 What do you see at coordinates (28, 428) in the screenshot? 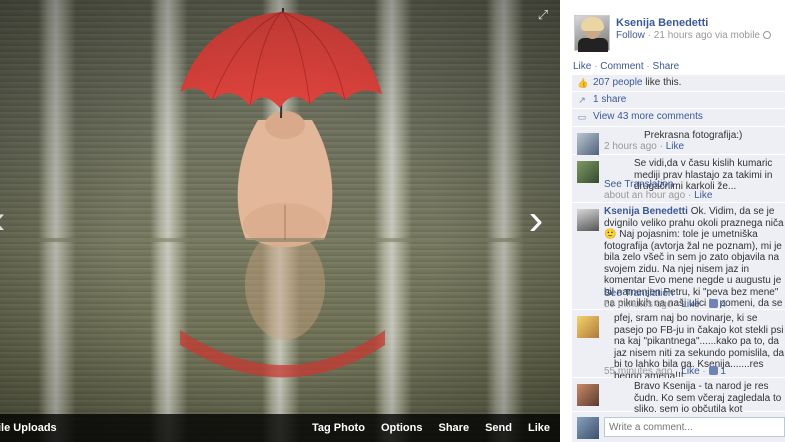
I see `album-link: ile Uploads` at bounding box center [28, 428].